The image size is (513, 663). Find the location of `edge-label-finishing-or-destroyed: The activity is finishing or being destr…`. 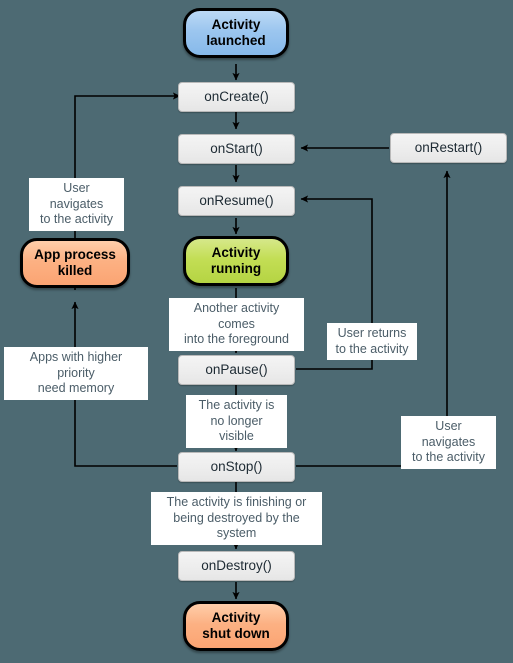

edge-label-finishing-or-destroyed: The activity is finishing or being destr… is located at coordinates (236, 518).